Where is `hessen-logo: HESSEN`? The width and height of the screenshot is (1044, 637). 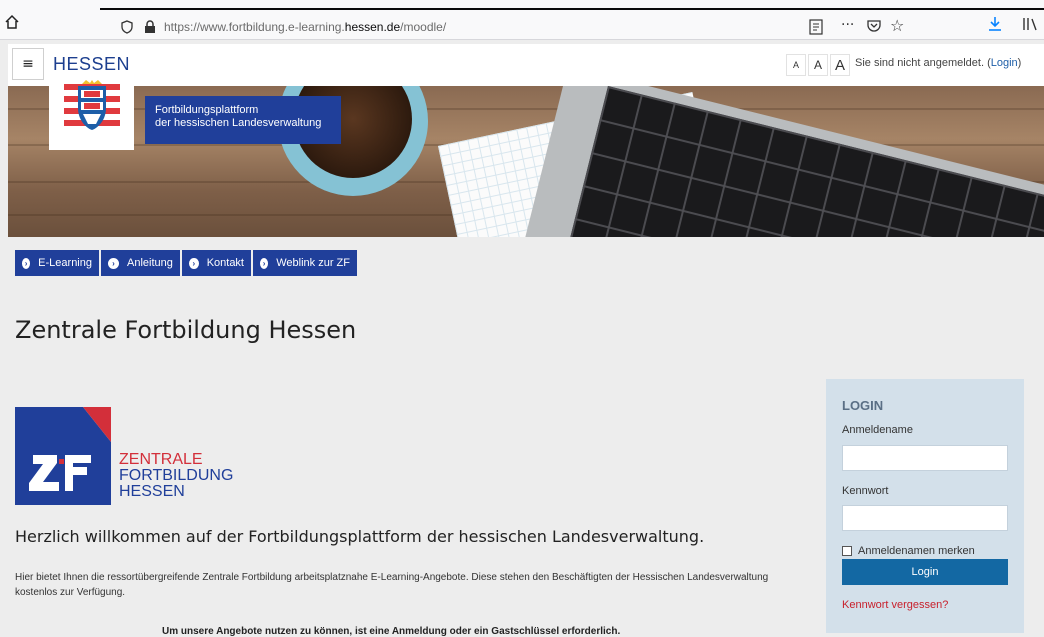 hessen-logo: HESSEN is located at coordinates (91, 97).